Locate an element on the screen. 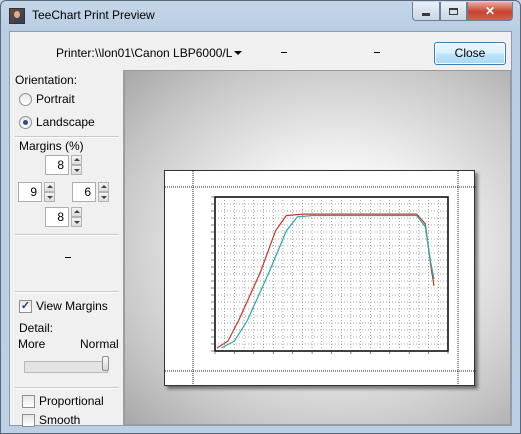  minimize-icon is located at coordinates (426, 14).